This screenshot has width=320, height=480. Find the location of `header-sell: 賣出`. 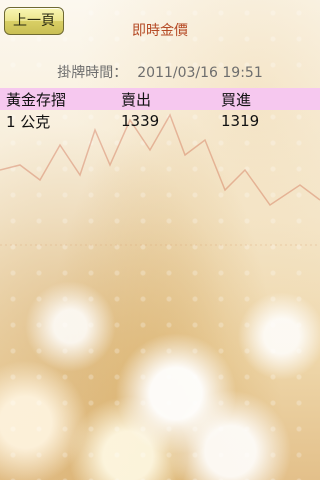

header-sell: 賣出 is located at coordinates (136, 99).